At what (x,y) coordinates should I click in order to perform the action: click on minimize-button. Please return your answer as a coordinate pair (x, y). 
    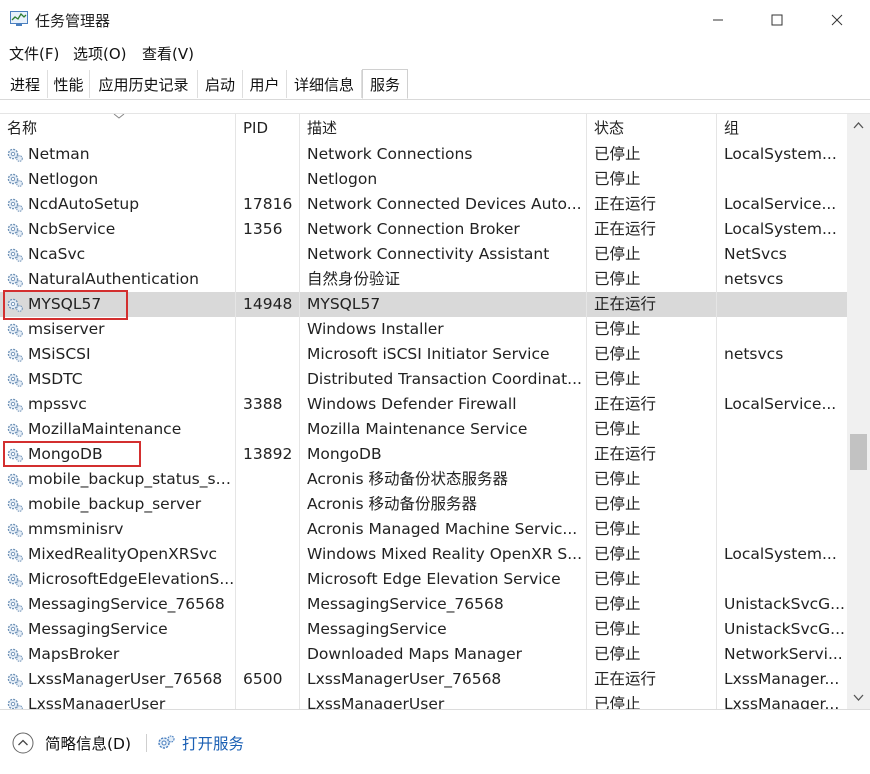
    Looking at the image, I should click on (718, 20).